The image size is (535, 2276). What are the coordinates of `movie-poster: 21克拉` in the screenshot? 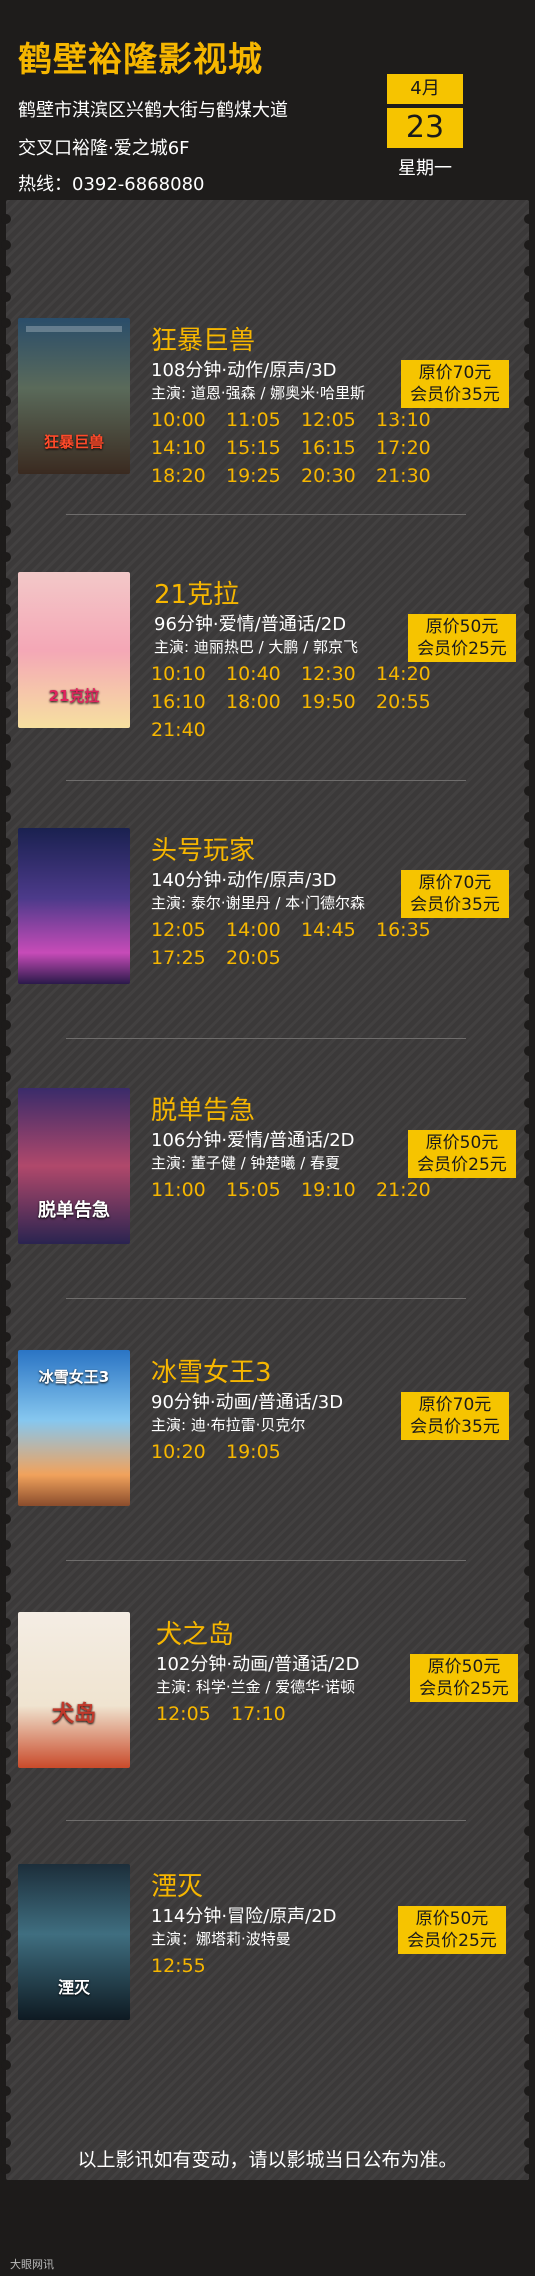 It's located at (74, 650).